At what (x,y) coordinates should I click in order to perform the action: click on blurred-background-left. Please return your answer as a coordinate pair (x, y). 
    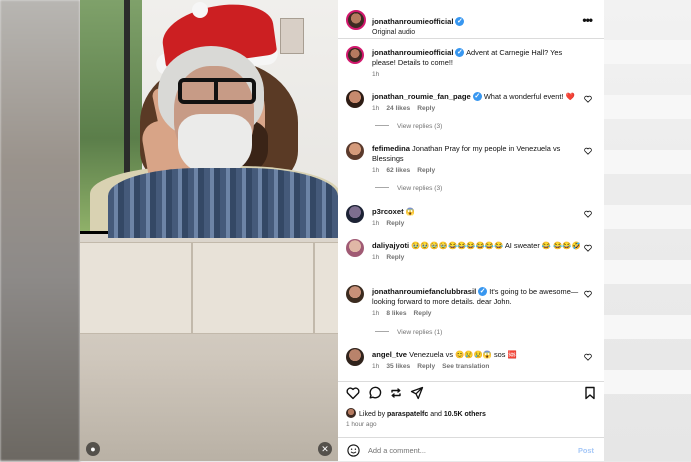
    Looking at the image, I should click on (40, 230).